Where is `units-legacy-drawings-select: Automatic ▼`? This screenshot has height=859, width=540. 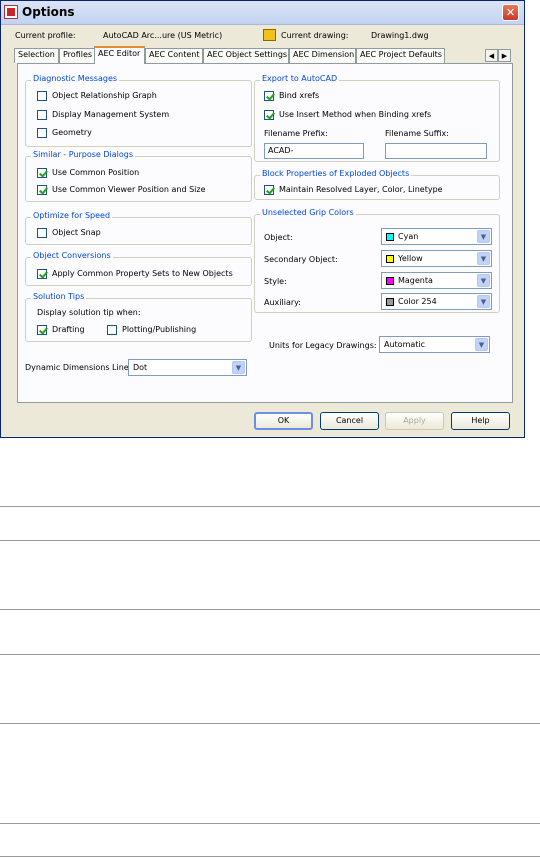
units-legacy-drawings-select: Automatic ▼ is located at coordinates (434, 344).